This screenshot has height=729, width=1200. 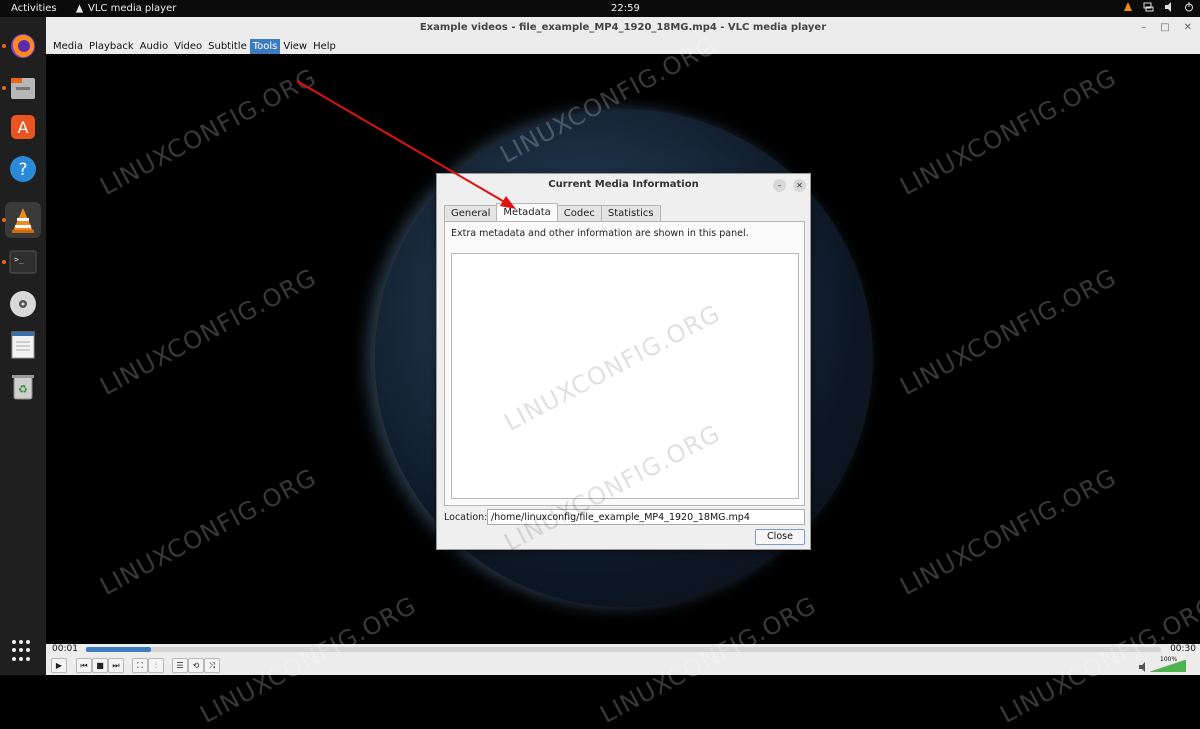 I want to click on files-icon, so click(x=23, y=88).